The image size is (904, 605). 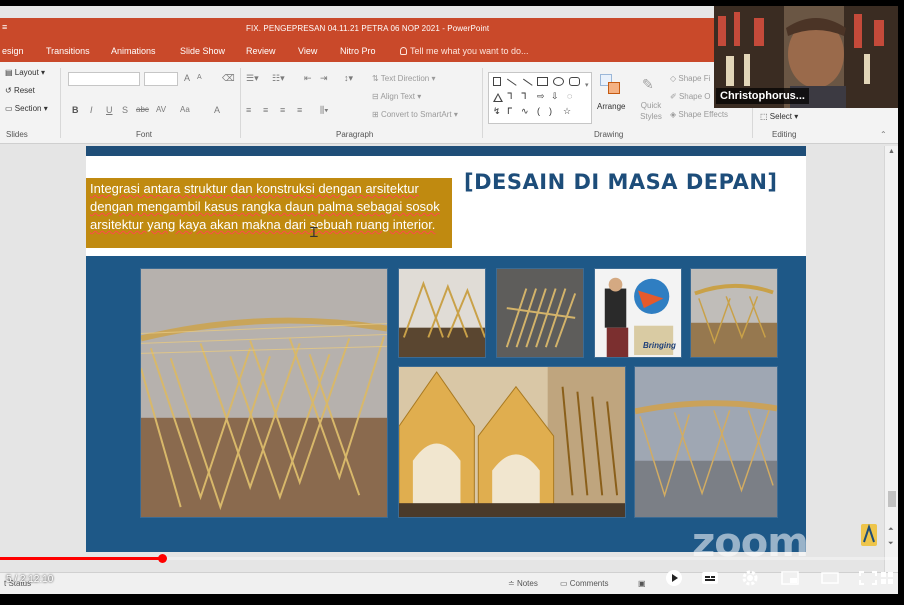 I want to click on lightbulb-icon, so click(x=403, y=51).